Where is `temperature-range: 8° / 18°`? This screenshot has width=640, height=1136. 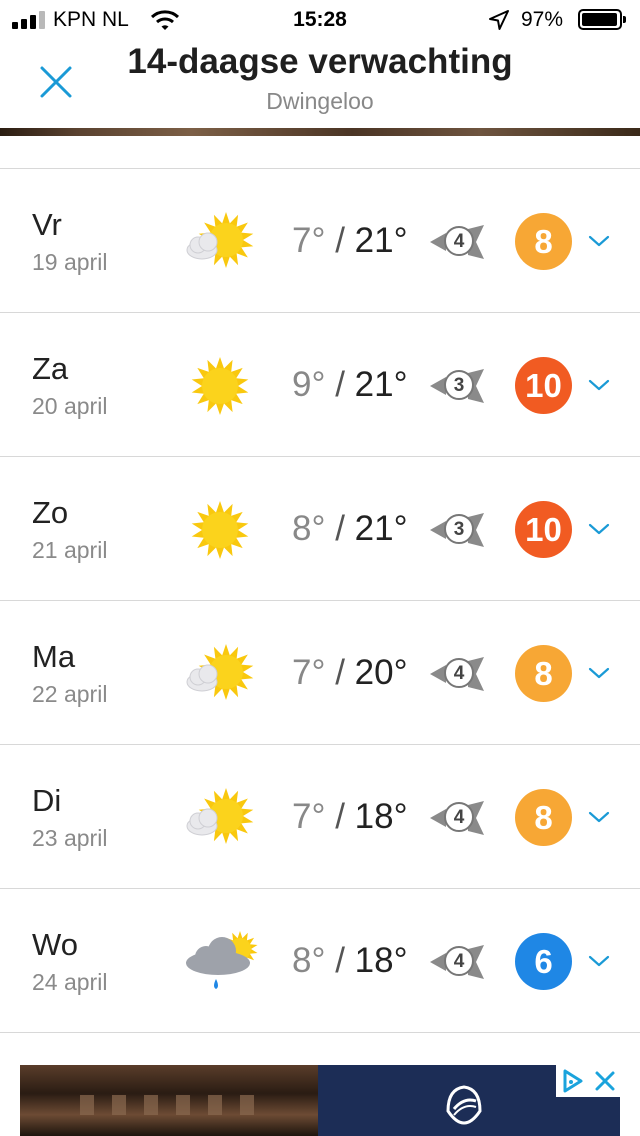
temperature-range: 8° / 18° is located at coordinates (350, 961).